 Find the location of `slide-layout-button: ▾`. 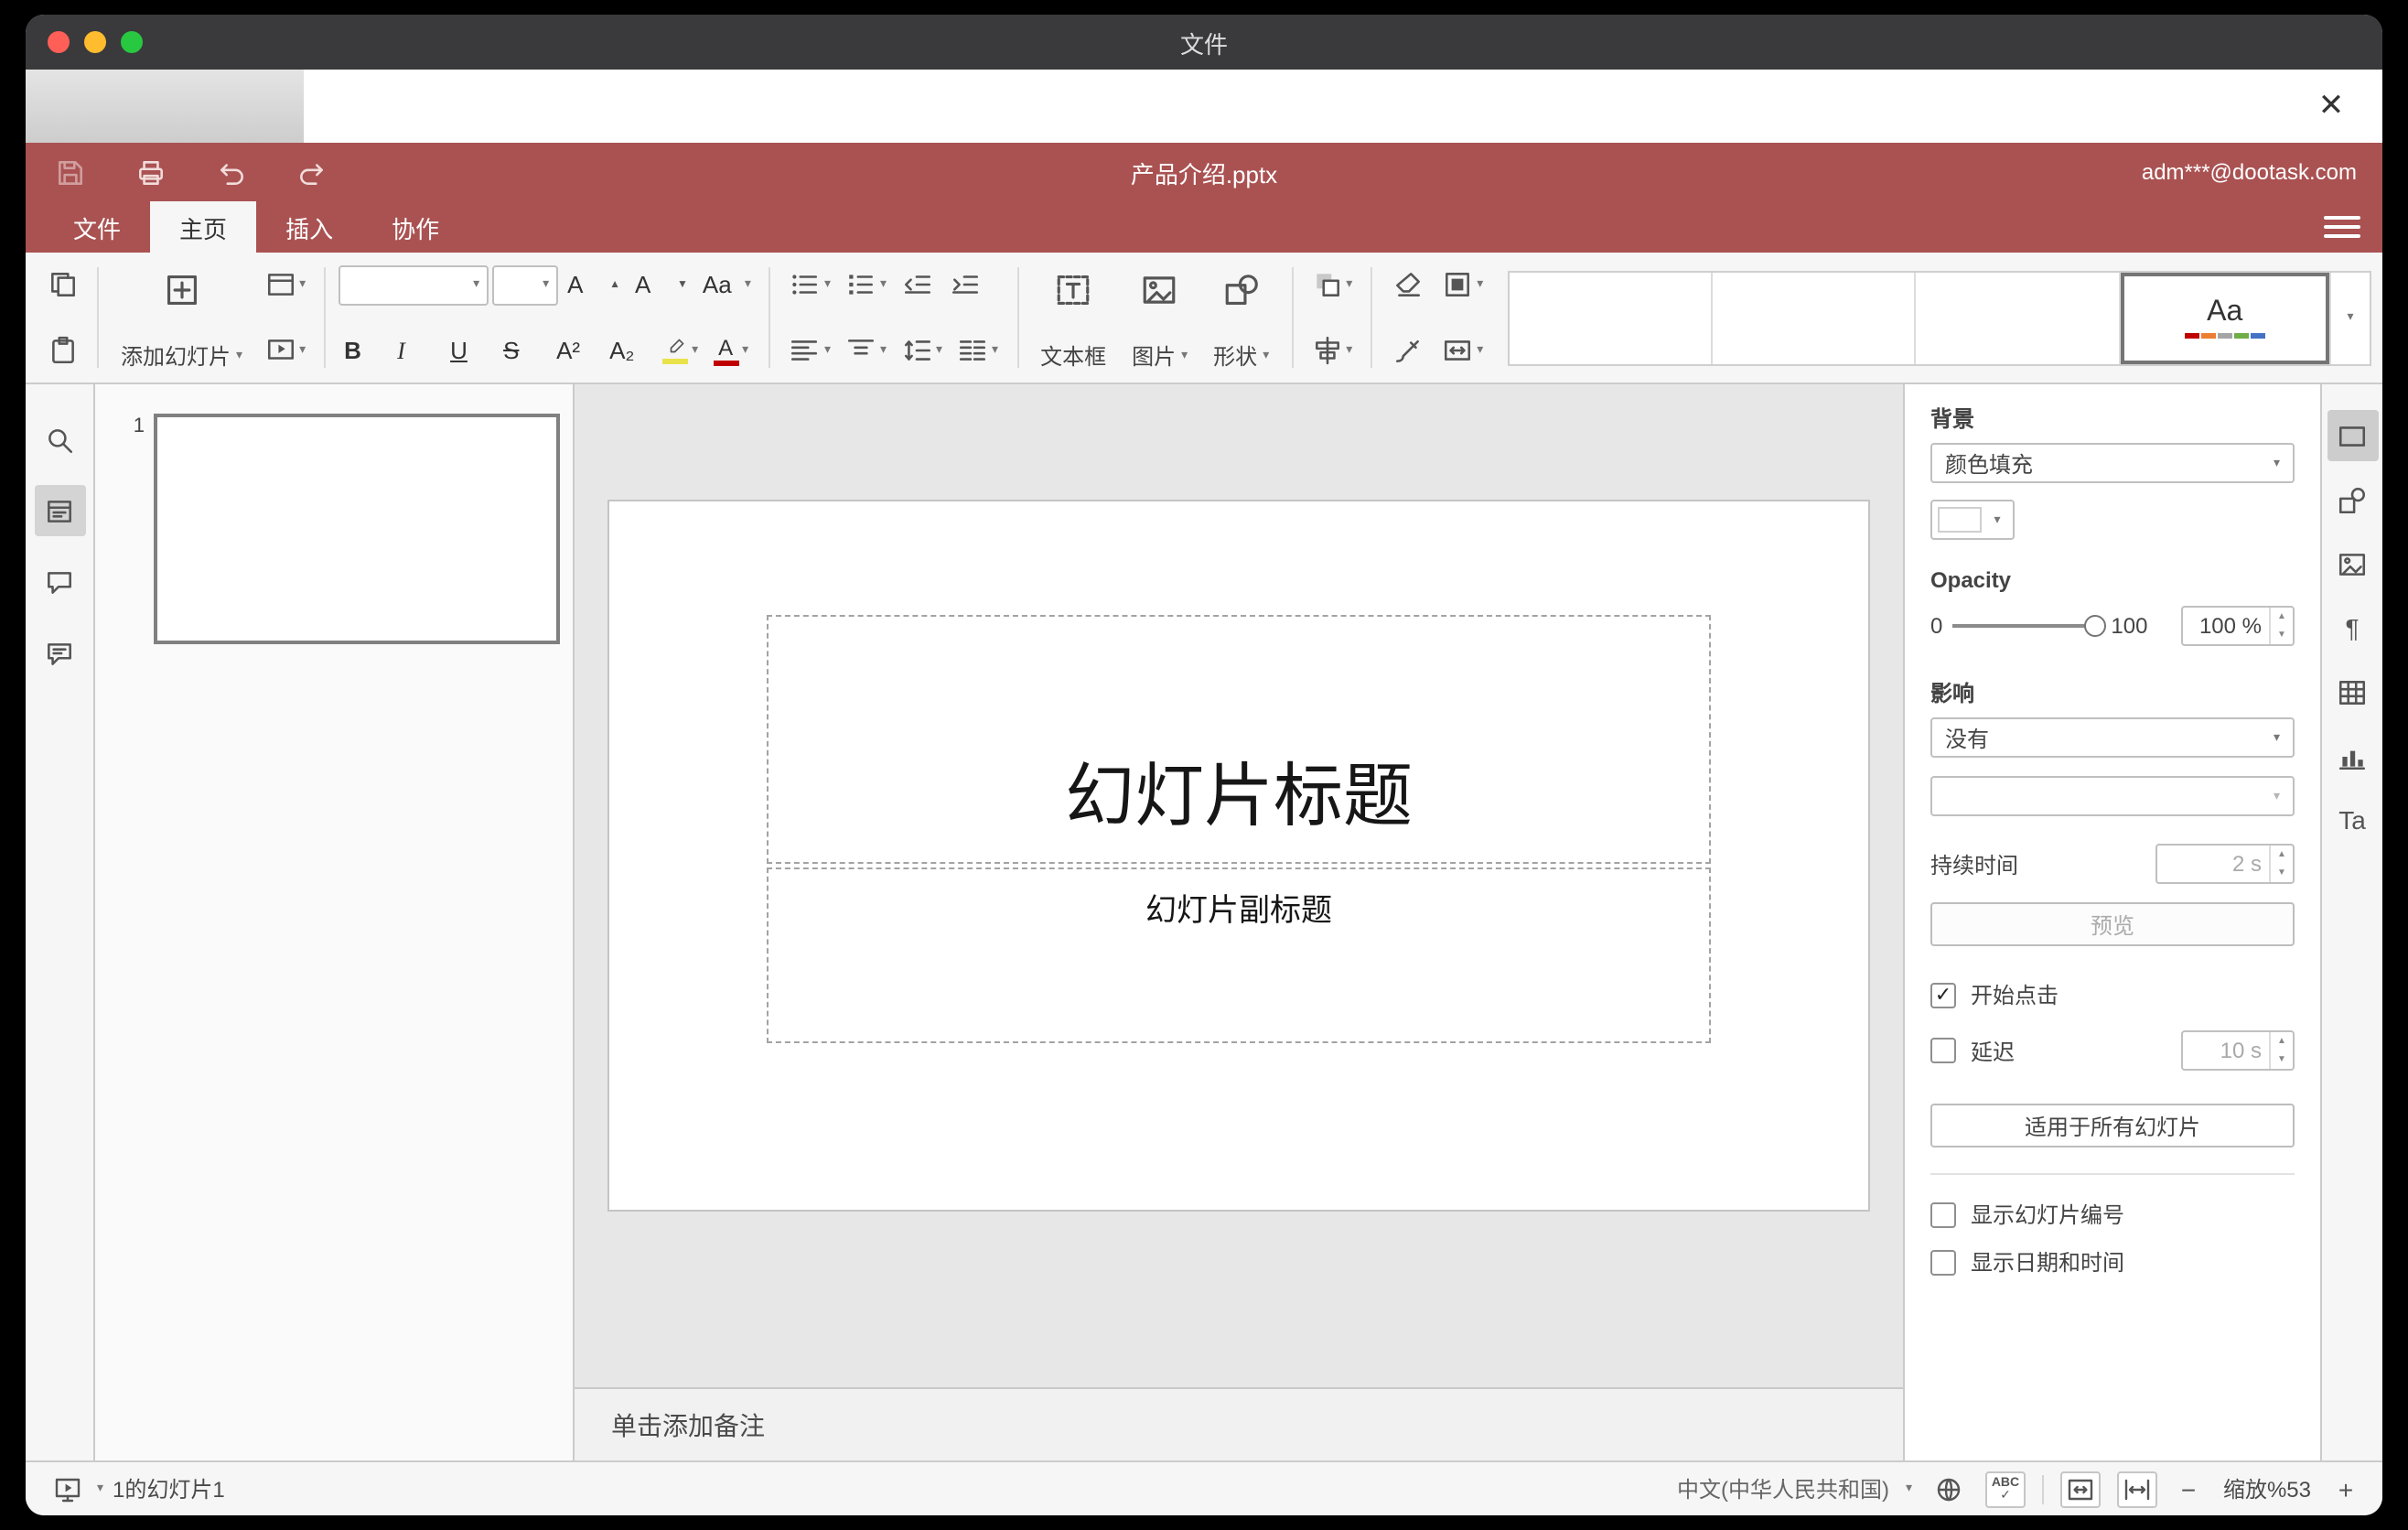

slide-layout-button: ▾ is located at coordinates (285, 284).